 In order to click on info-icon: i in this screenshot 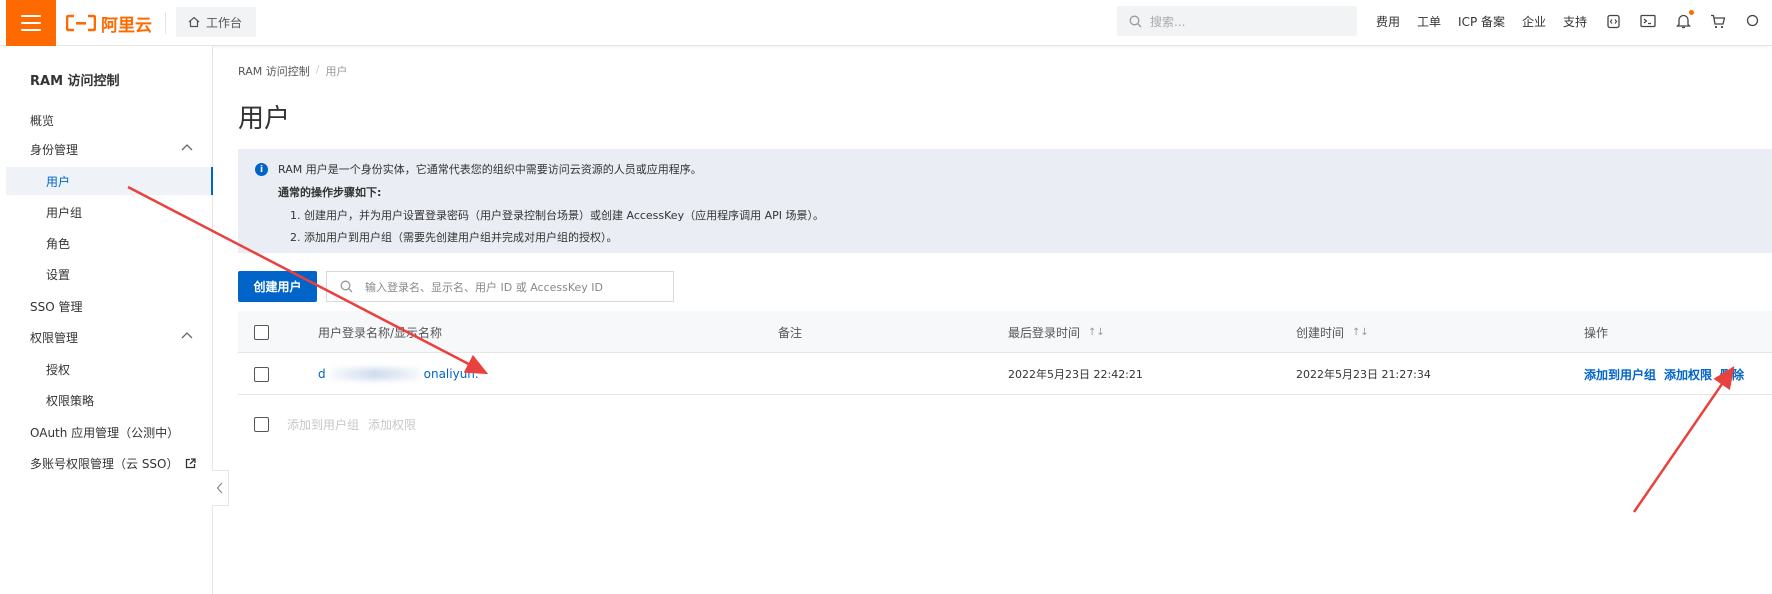, I will do `click(261, 169)`.